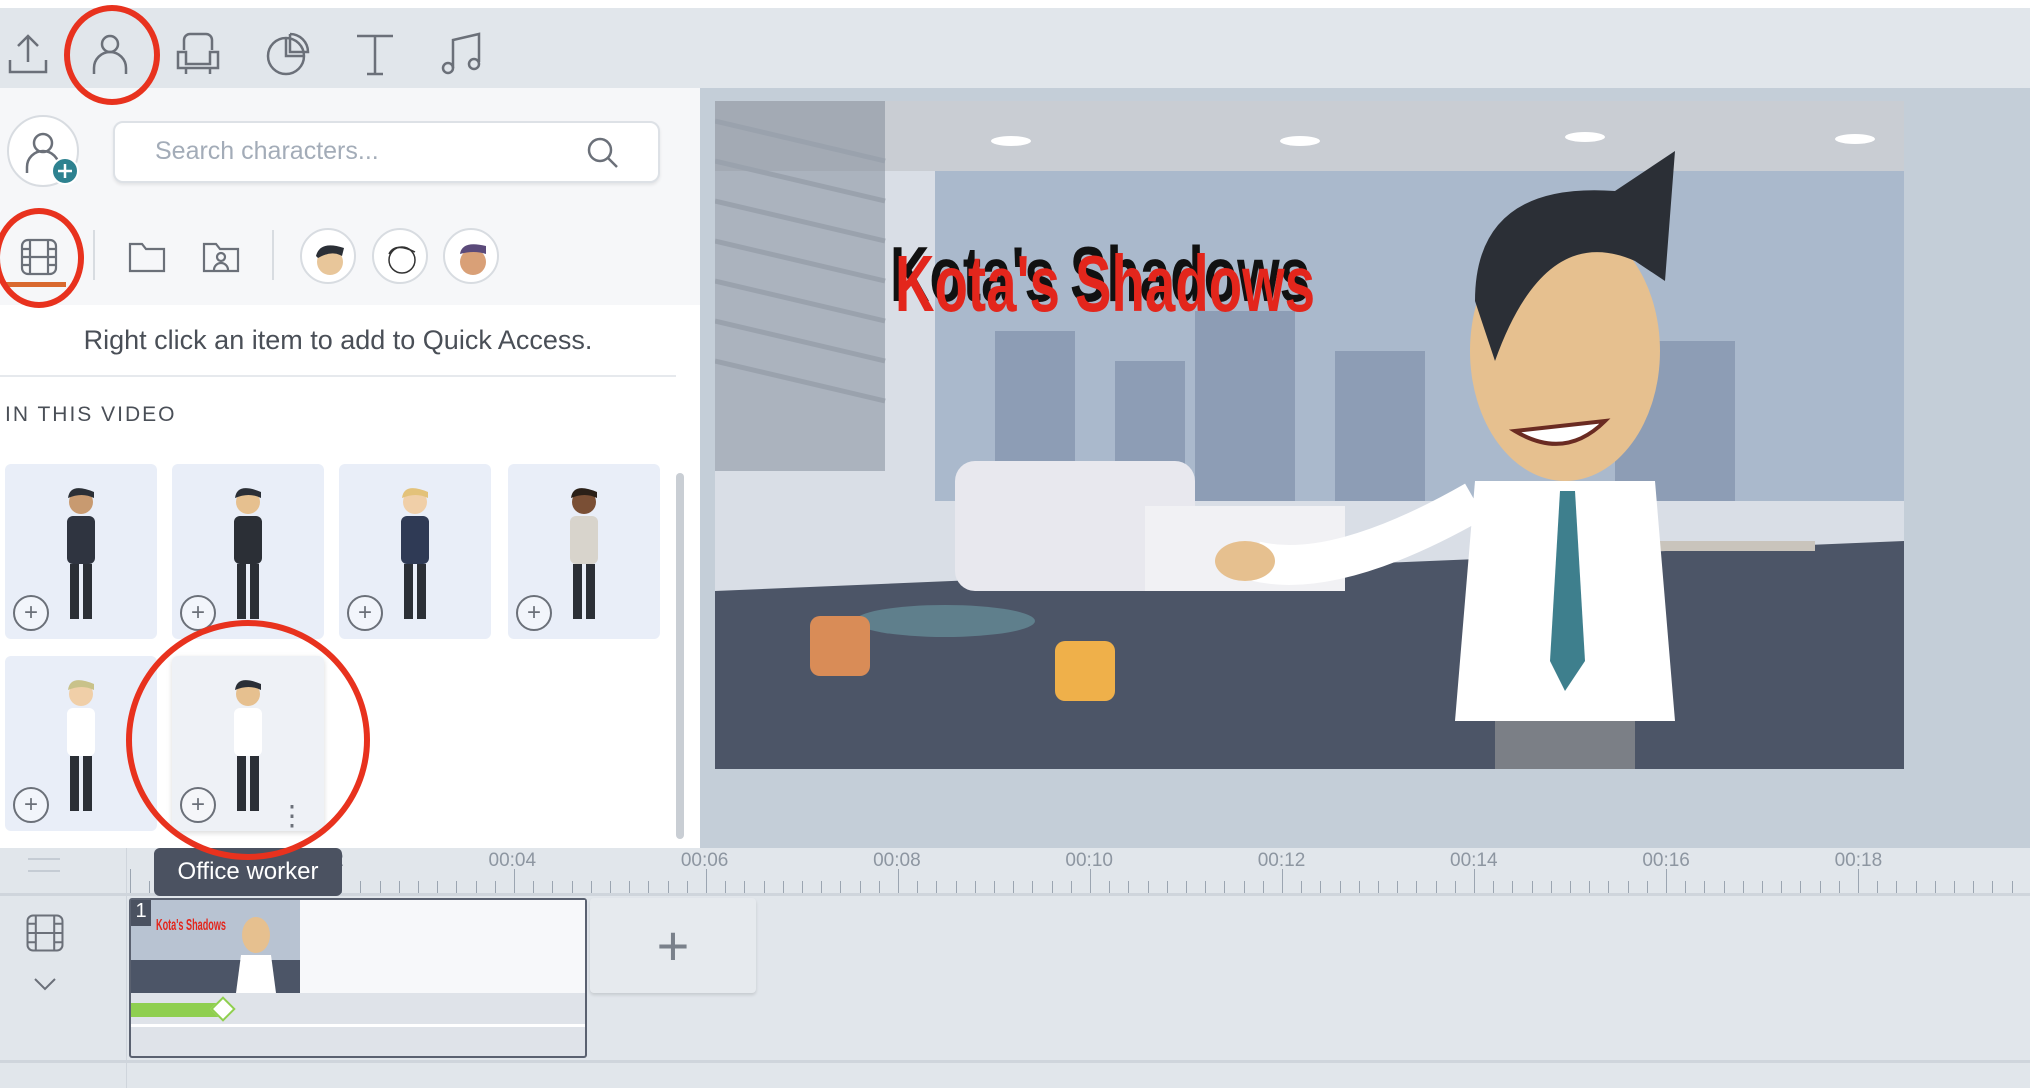  I want to click on ruler-label: 00:12, so click(1281, 860).